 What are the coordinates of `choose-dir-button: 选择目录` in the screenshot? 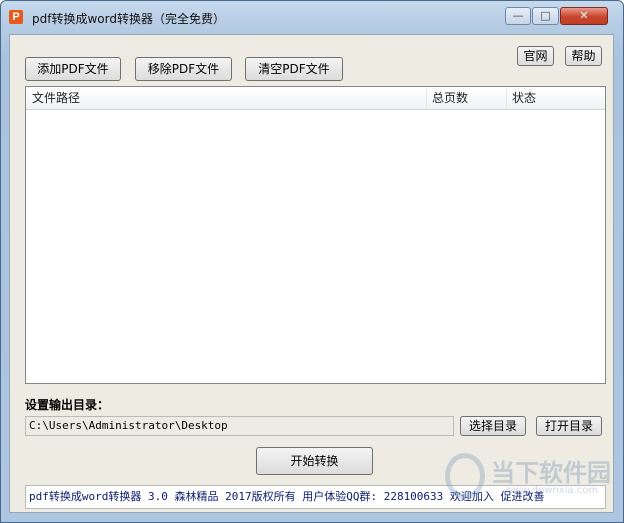 It's located at (493, 426).